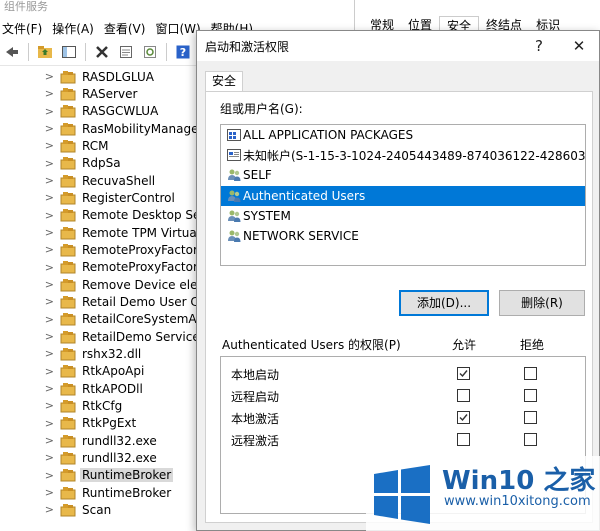  I want to click on tree-item-label: RasMobilityManager, so click(143, 128).